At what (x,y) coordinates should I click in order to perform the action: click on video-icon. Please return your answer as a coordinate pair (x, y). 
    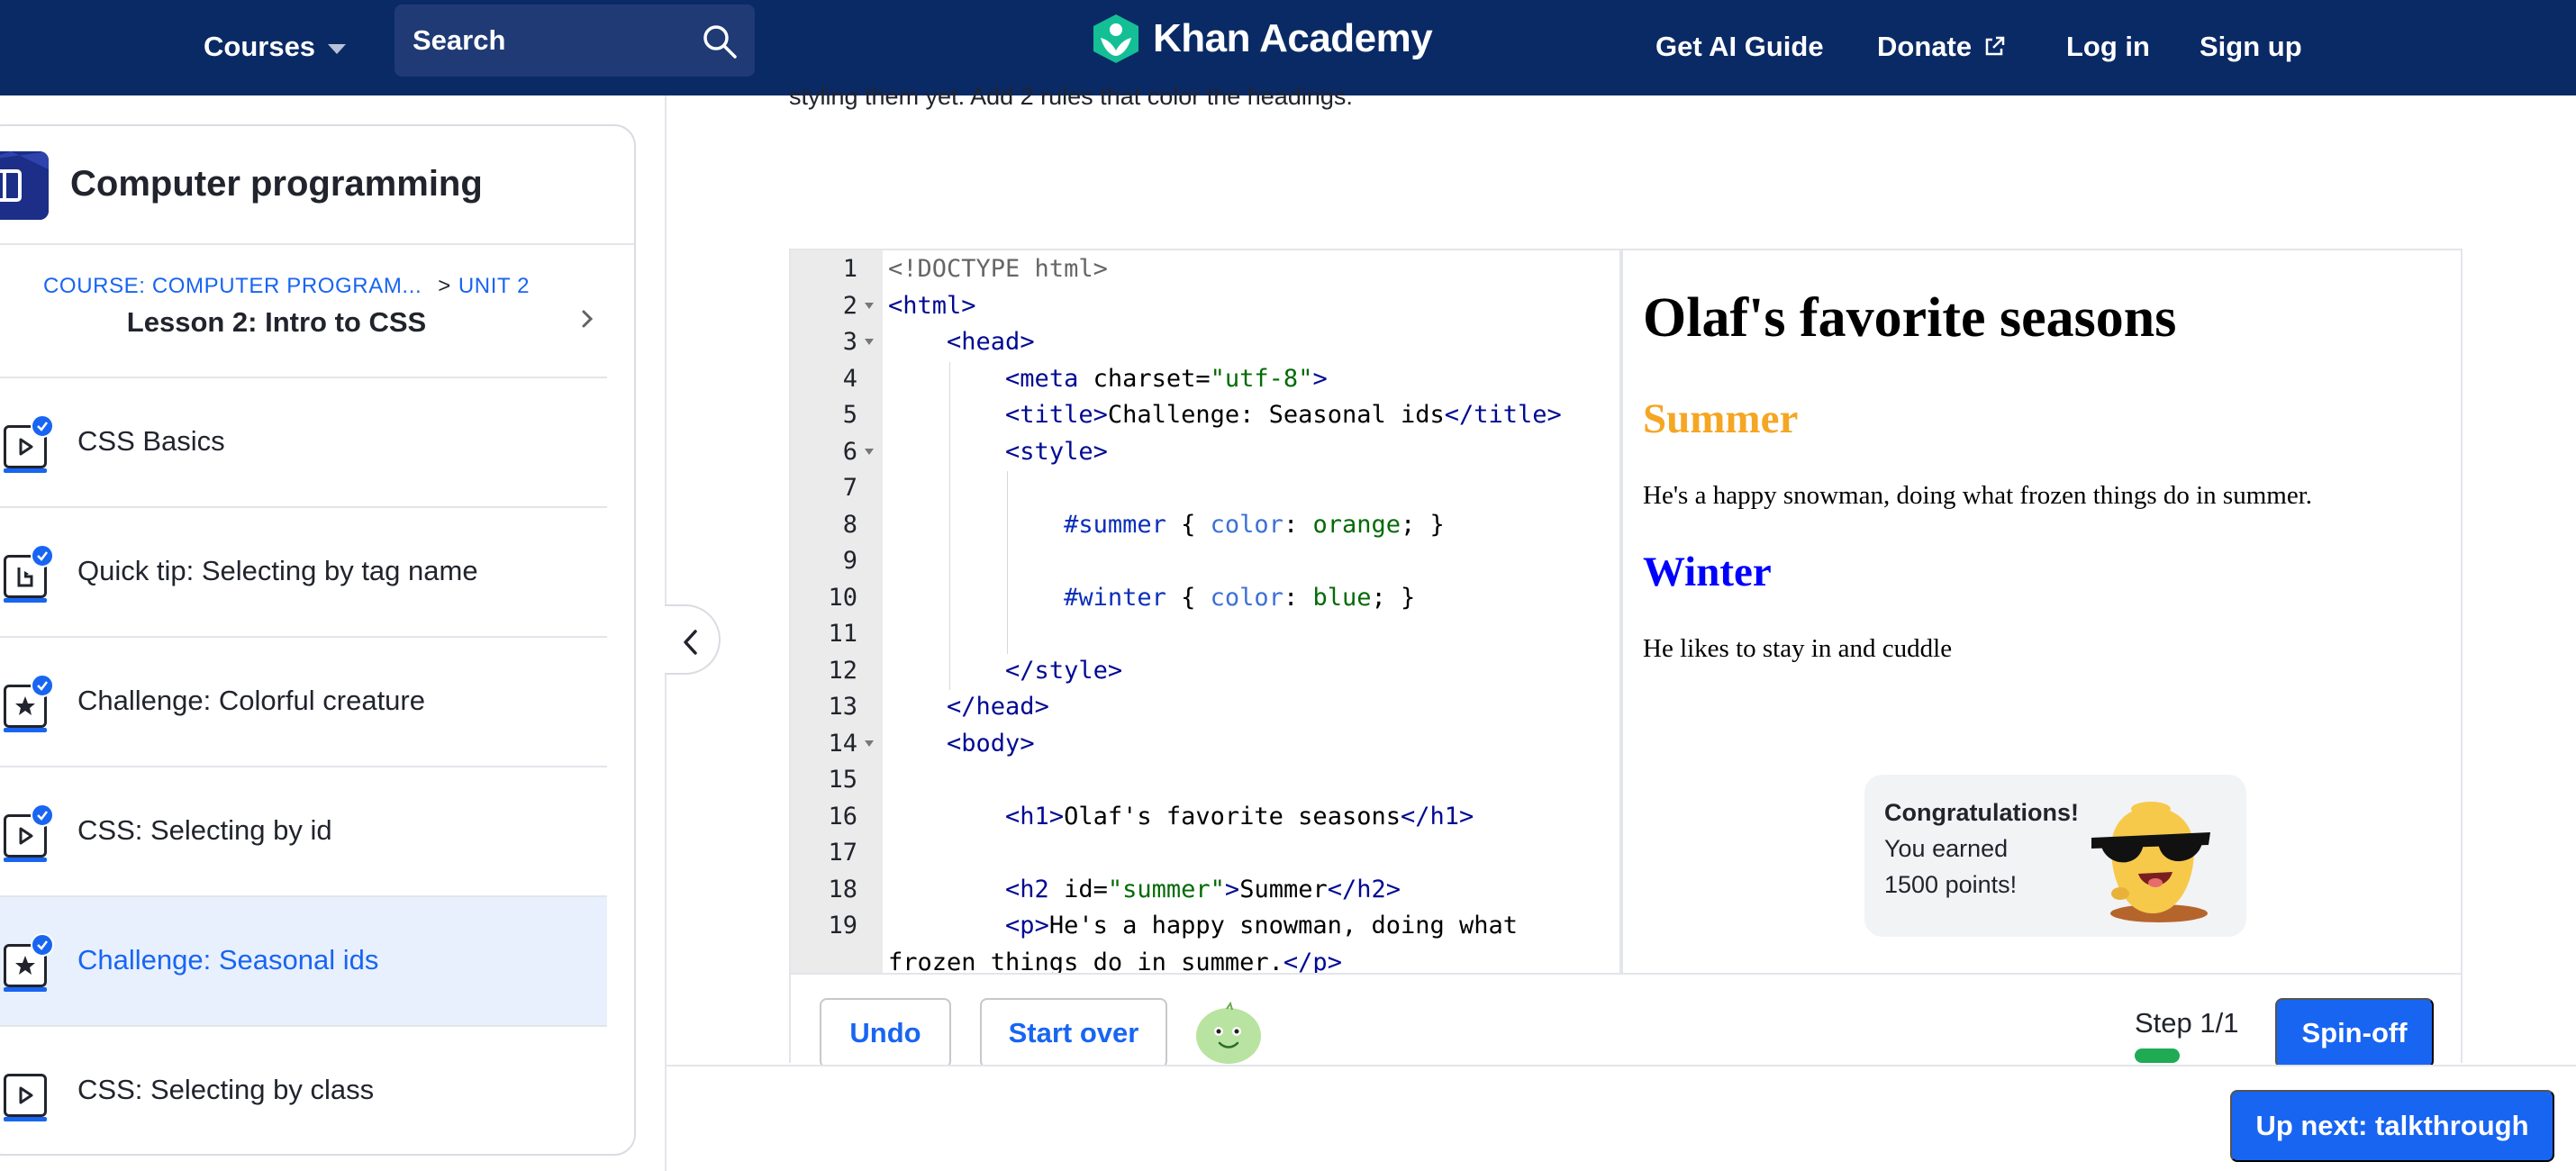
    Looking at the image, I should click on (25, 1097).